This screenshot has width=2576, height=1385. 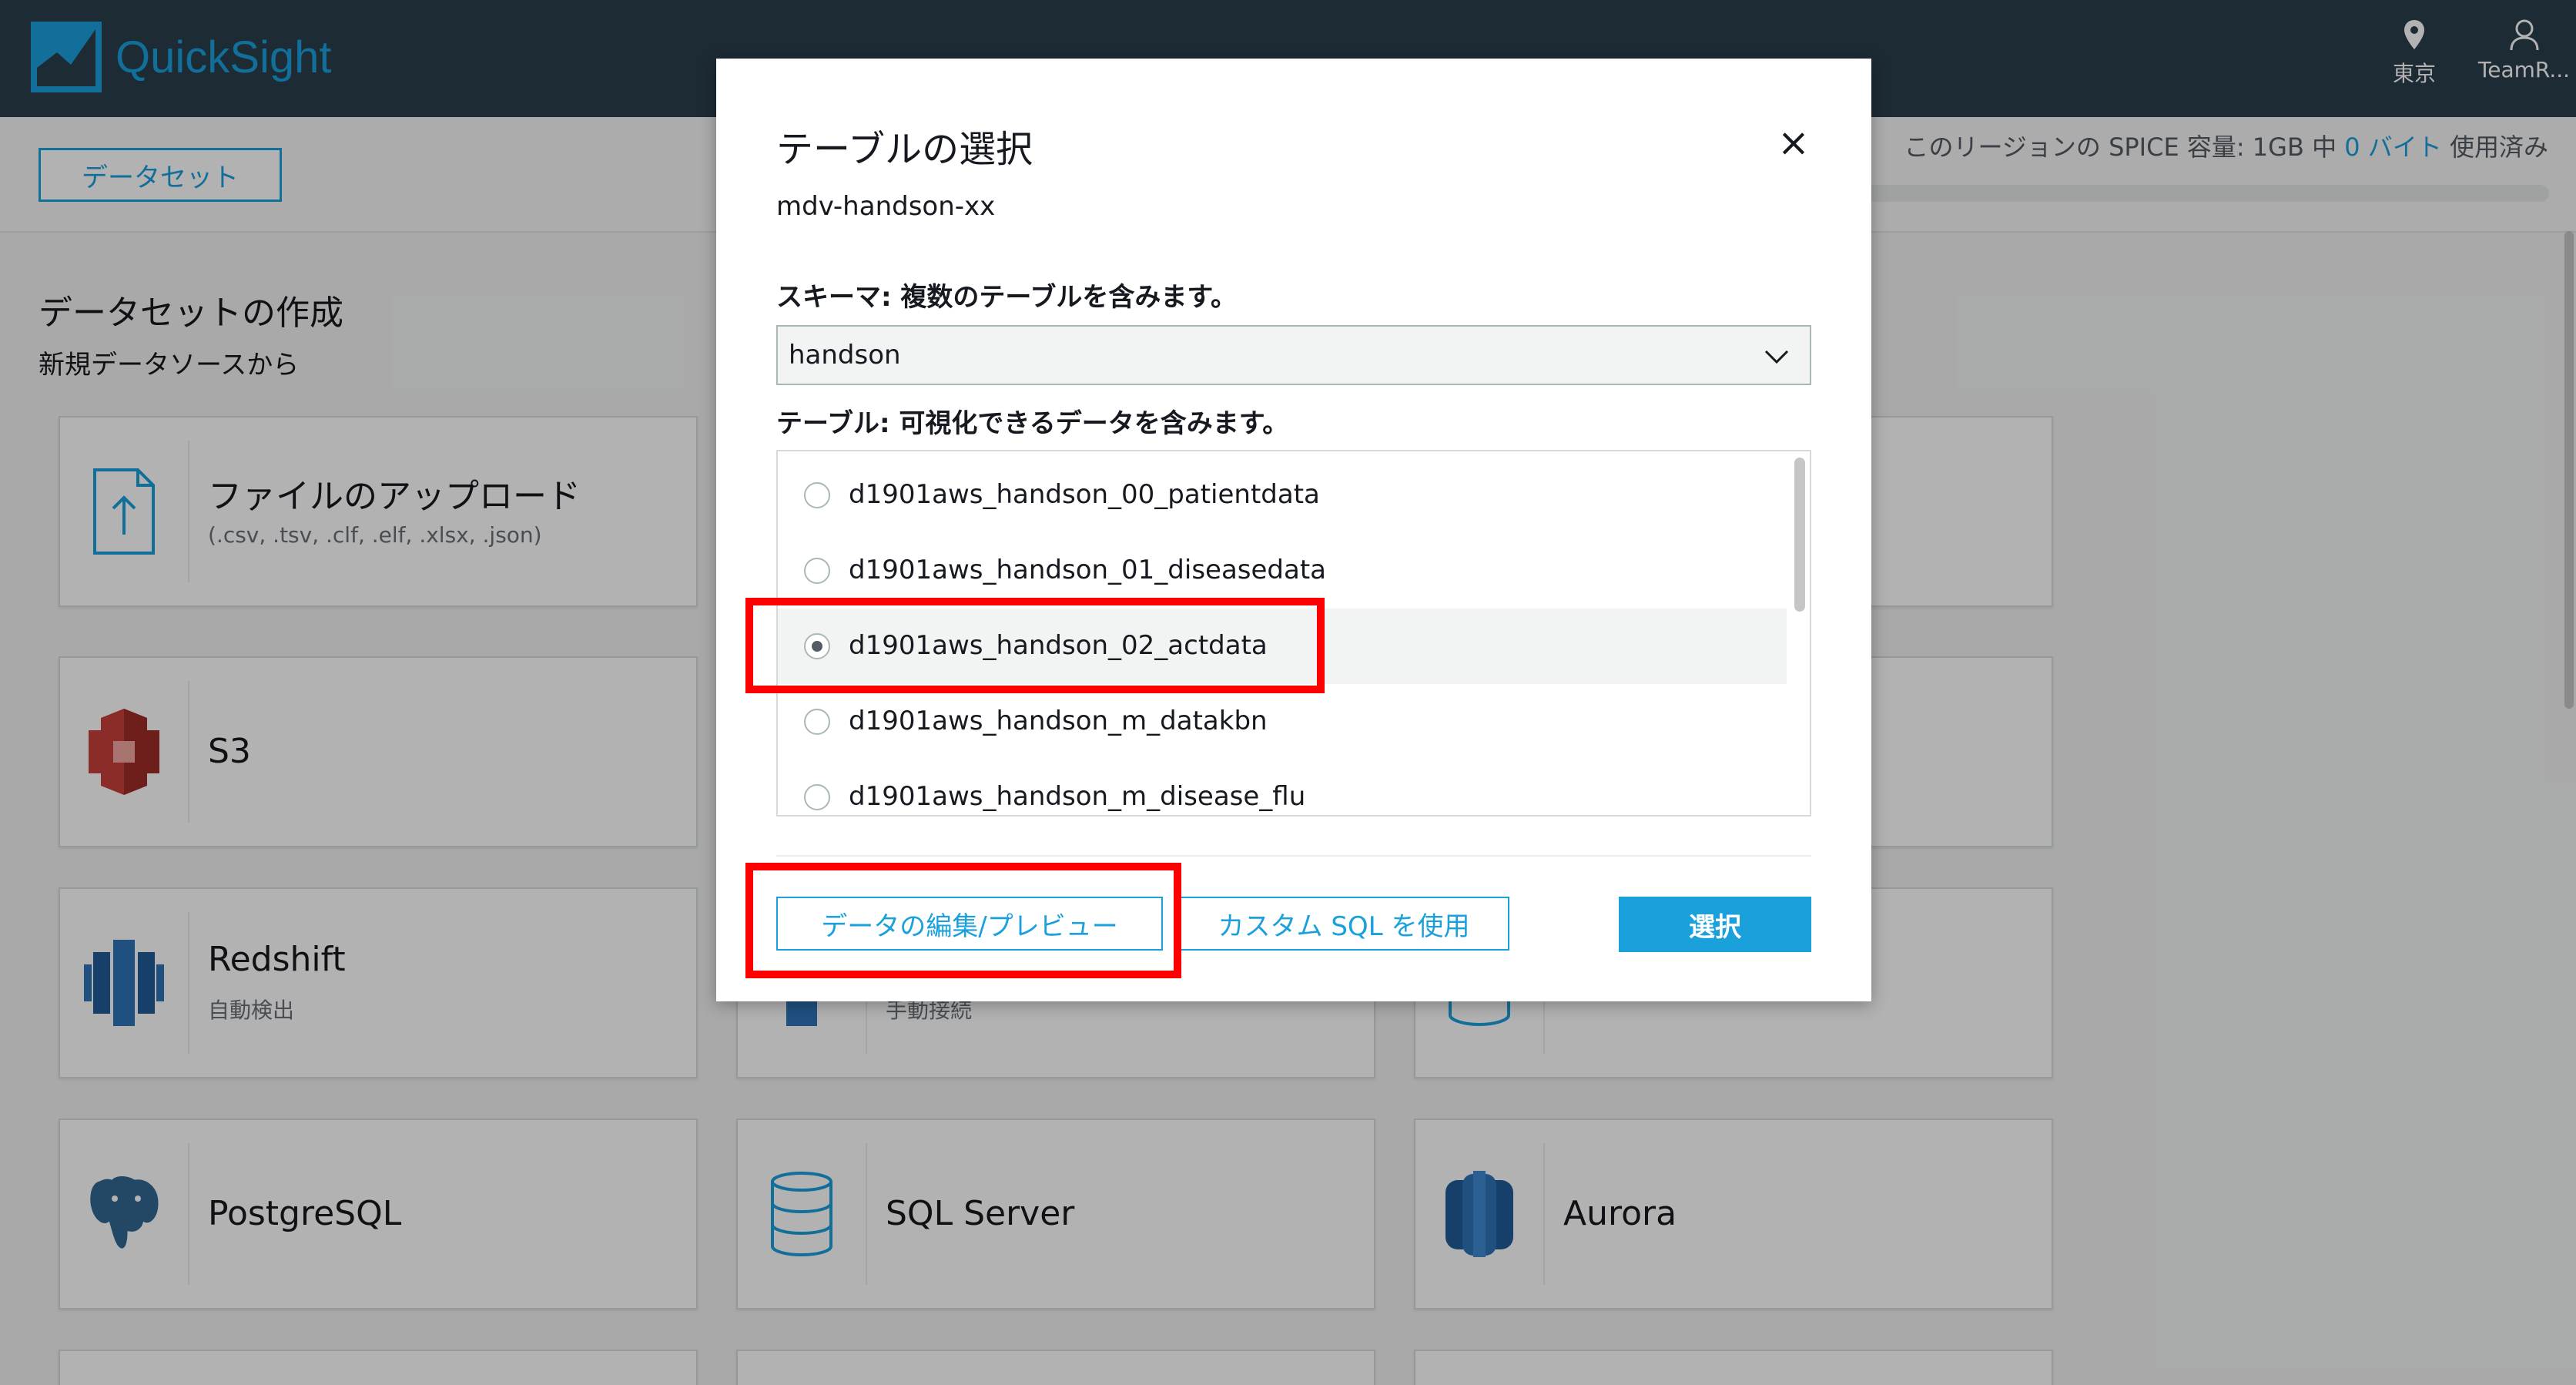 I want to click on close-icon: ×, so click(x=1794, y=142).